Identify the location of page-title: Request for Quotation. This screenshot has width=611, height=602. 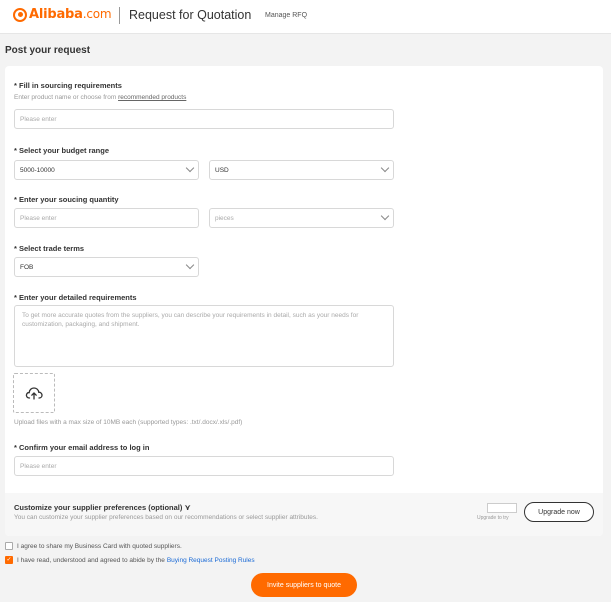
(190, 15).